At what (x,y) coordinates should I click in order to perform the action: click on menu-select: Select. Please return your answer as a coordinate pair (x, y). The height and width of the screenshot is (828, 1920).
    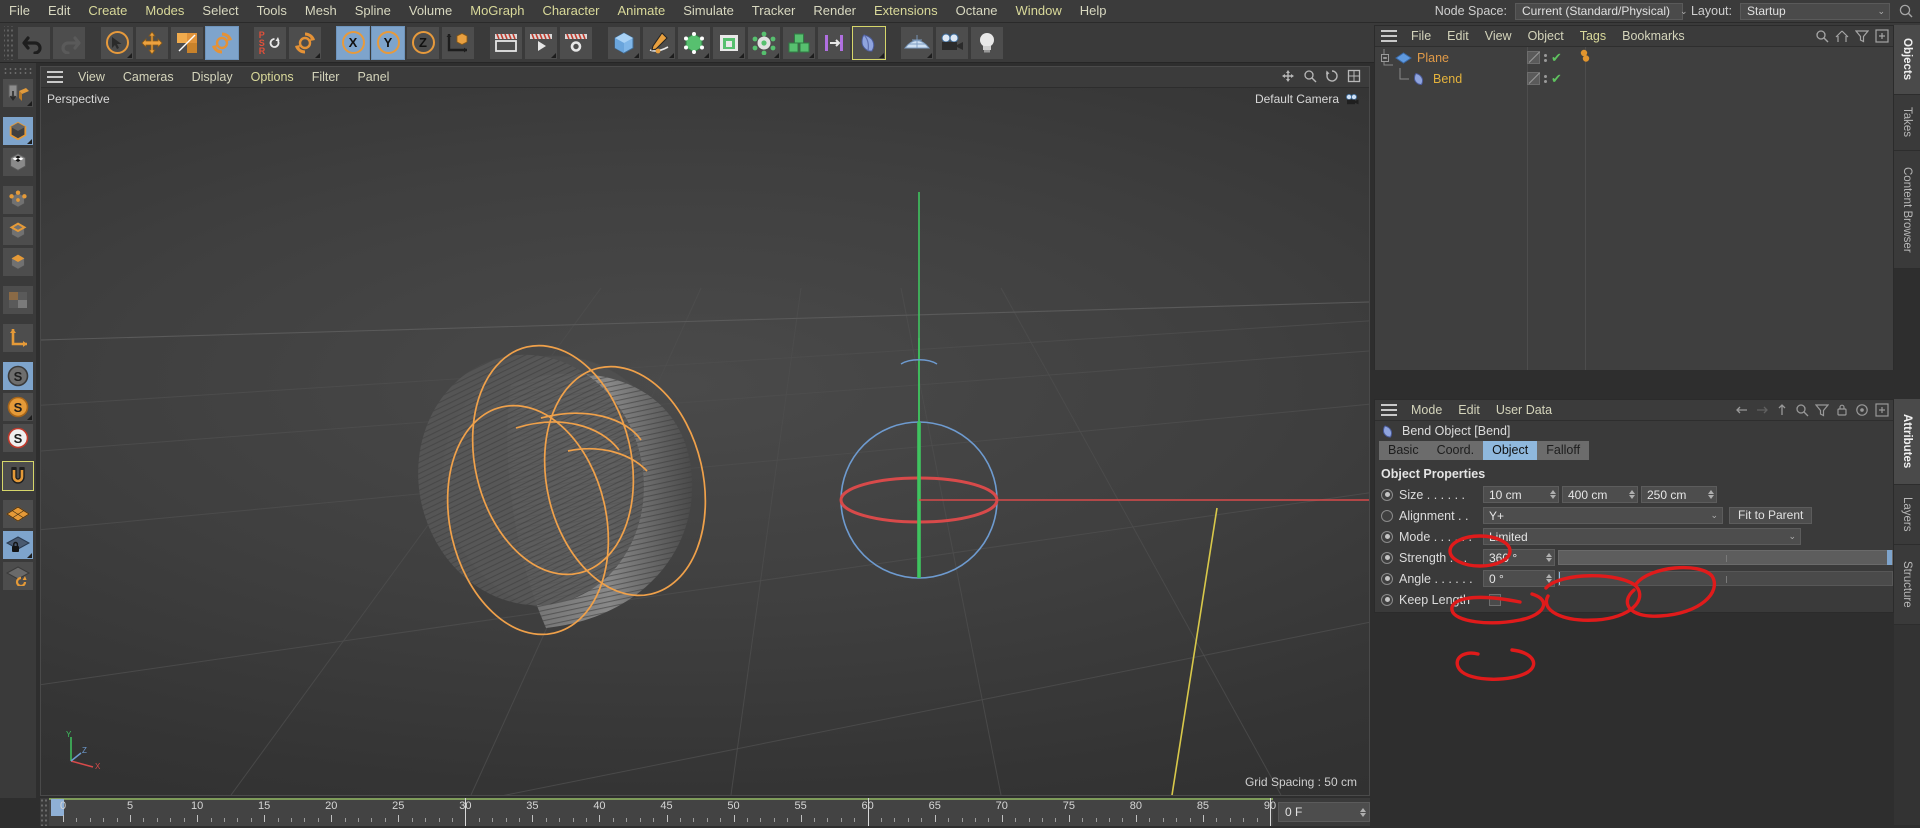
    Looking at the image, I should click on (220, 11).